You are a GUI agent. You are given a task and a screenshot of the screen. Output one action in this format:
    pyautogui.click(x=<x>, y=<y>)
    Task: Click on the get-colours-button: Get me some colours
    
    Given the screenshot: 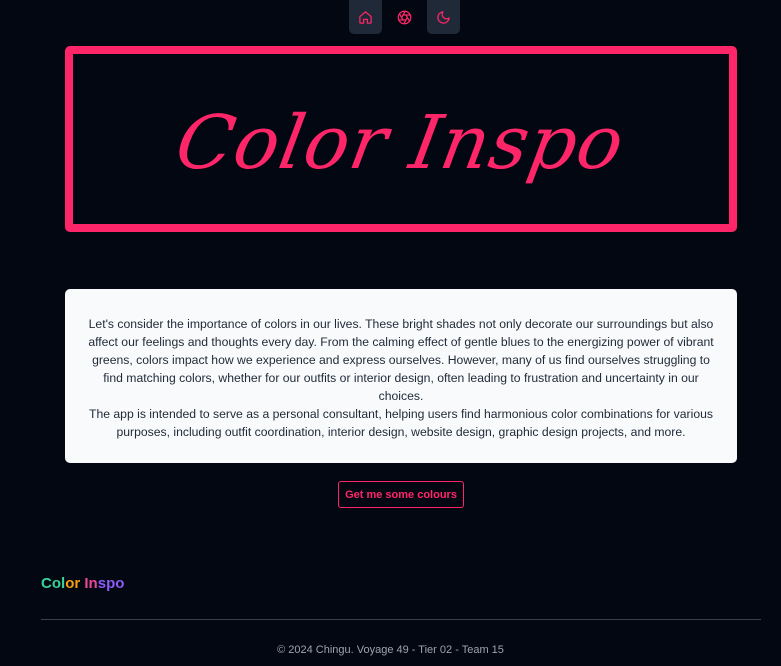 What is the action you would take?
    pyautogui.click(x=401, y=494)
    